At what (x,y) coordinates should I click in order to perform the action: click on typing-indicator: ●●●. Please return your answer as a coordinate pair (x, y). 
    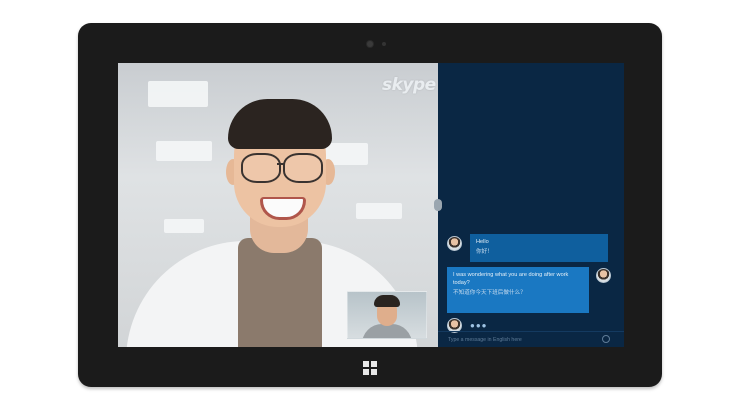
    Looking at the image, I should click on (479, 325).